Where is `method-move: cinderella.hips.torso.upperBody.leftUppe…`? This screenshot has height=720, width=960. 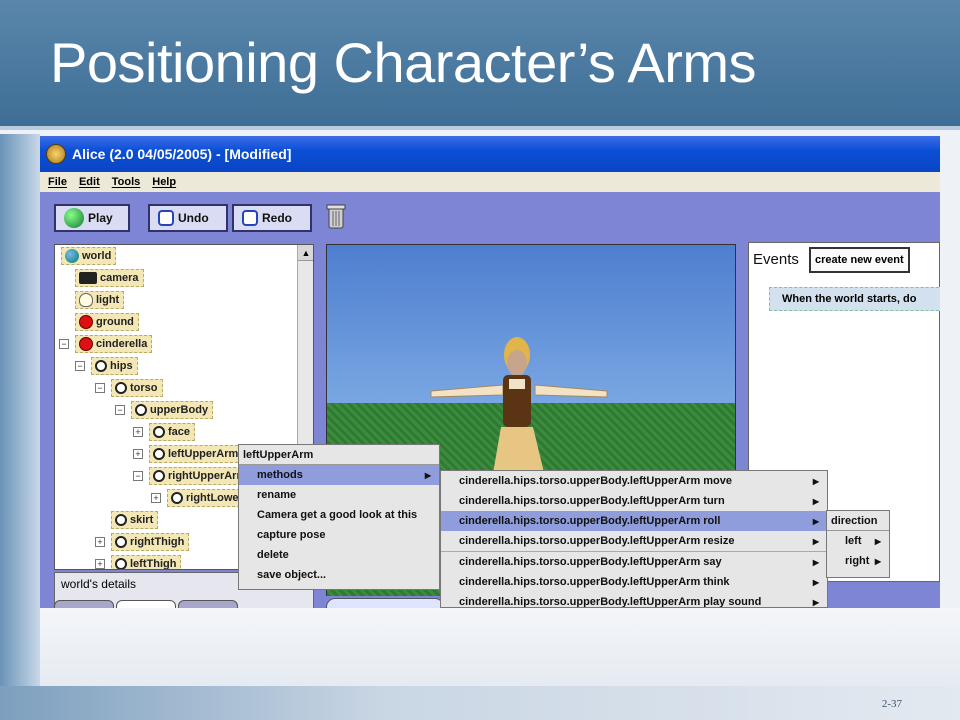 method-move: cinderella.hips.torso.upperBody.leftUppe… is located at coordinates (634, 481).